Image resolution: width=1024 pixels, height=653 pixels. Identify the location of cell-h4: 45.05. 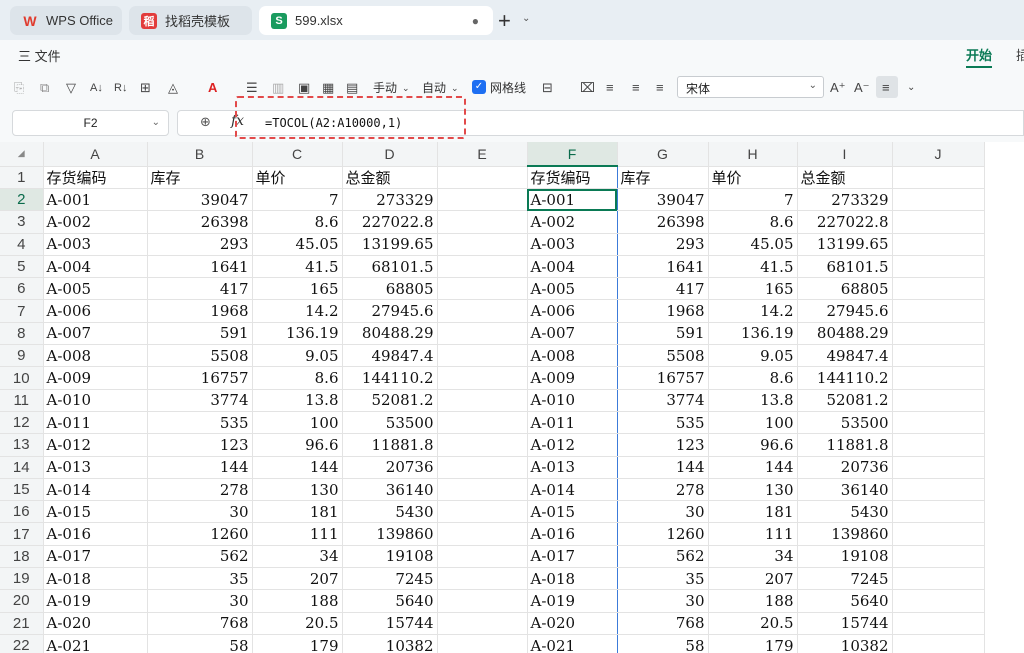
(753, 244).